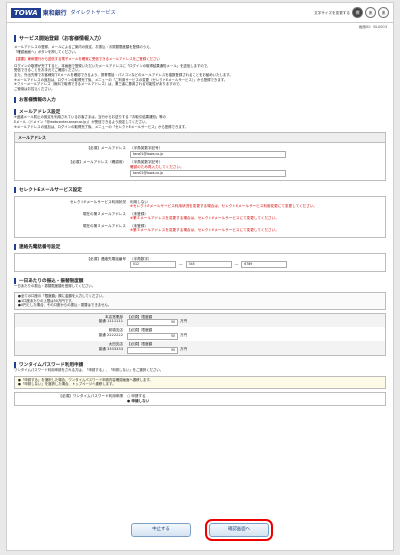  Describe the element at coordinates (239, 530) in the screenshot. I see `confirm-button: 確認画面へ` at that location.